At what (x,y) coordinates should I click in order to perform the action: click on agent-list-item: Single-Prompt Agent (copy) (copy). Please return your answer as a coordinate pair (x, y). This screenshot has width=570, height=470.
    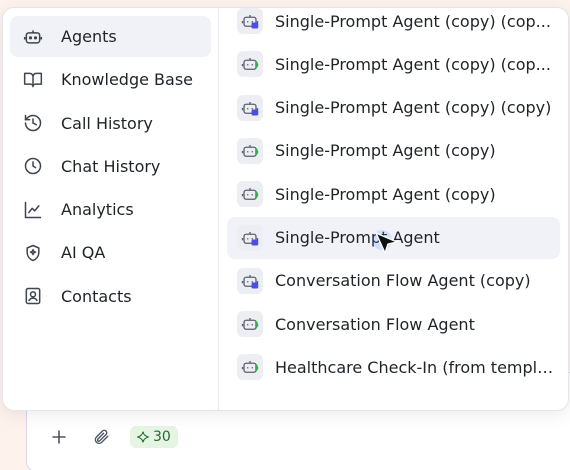
    Looking at the image, I should click on (393, 108).